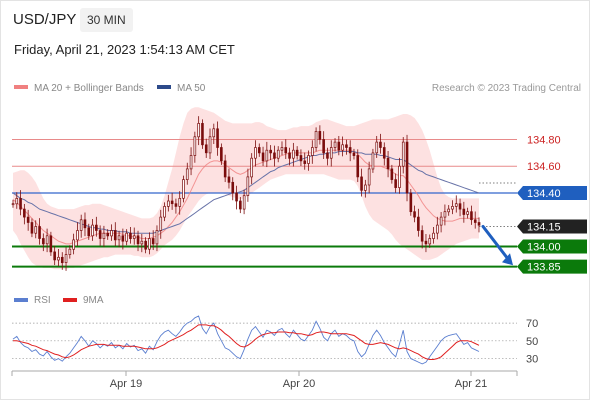 This screenshot has height=401, width=590. Describe the element at coordinates (299, 384) in the screenshot. I see `x-tick-label: Apr 20` at that location.